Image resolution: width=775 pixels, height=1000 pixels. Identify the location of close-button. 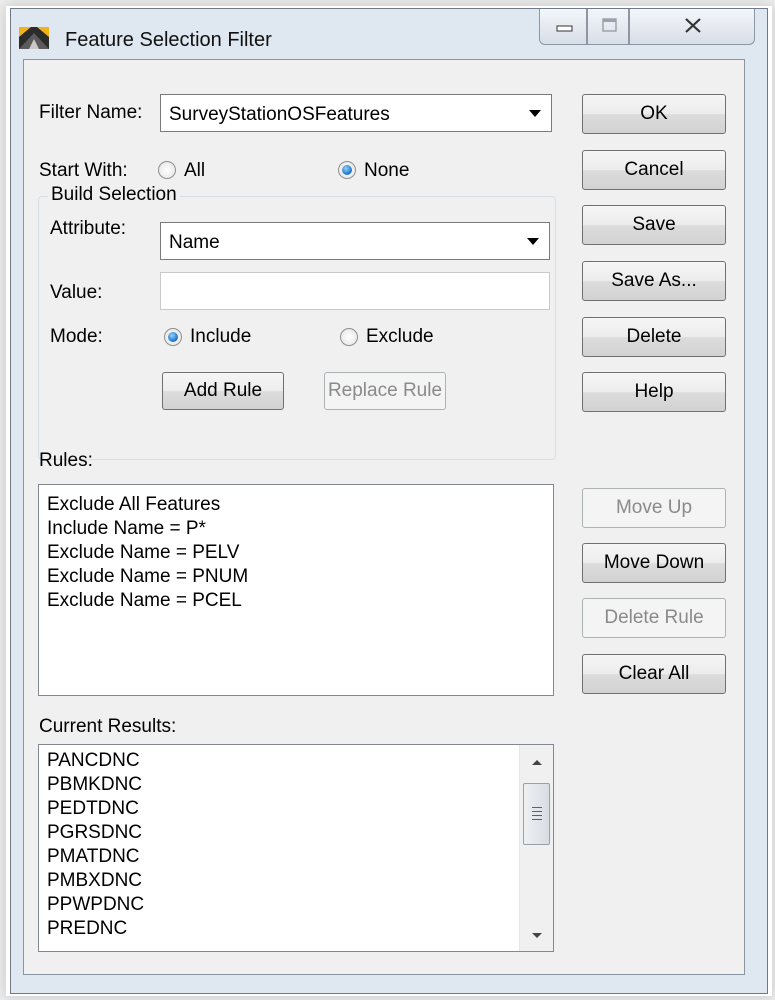
(692, 27).